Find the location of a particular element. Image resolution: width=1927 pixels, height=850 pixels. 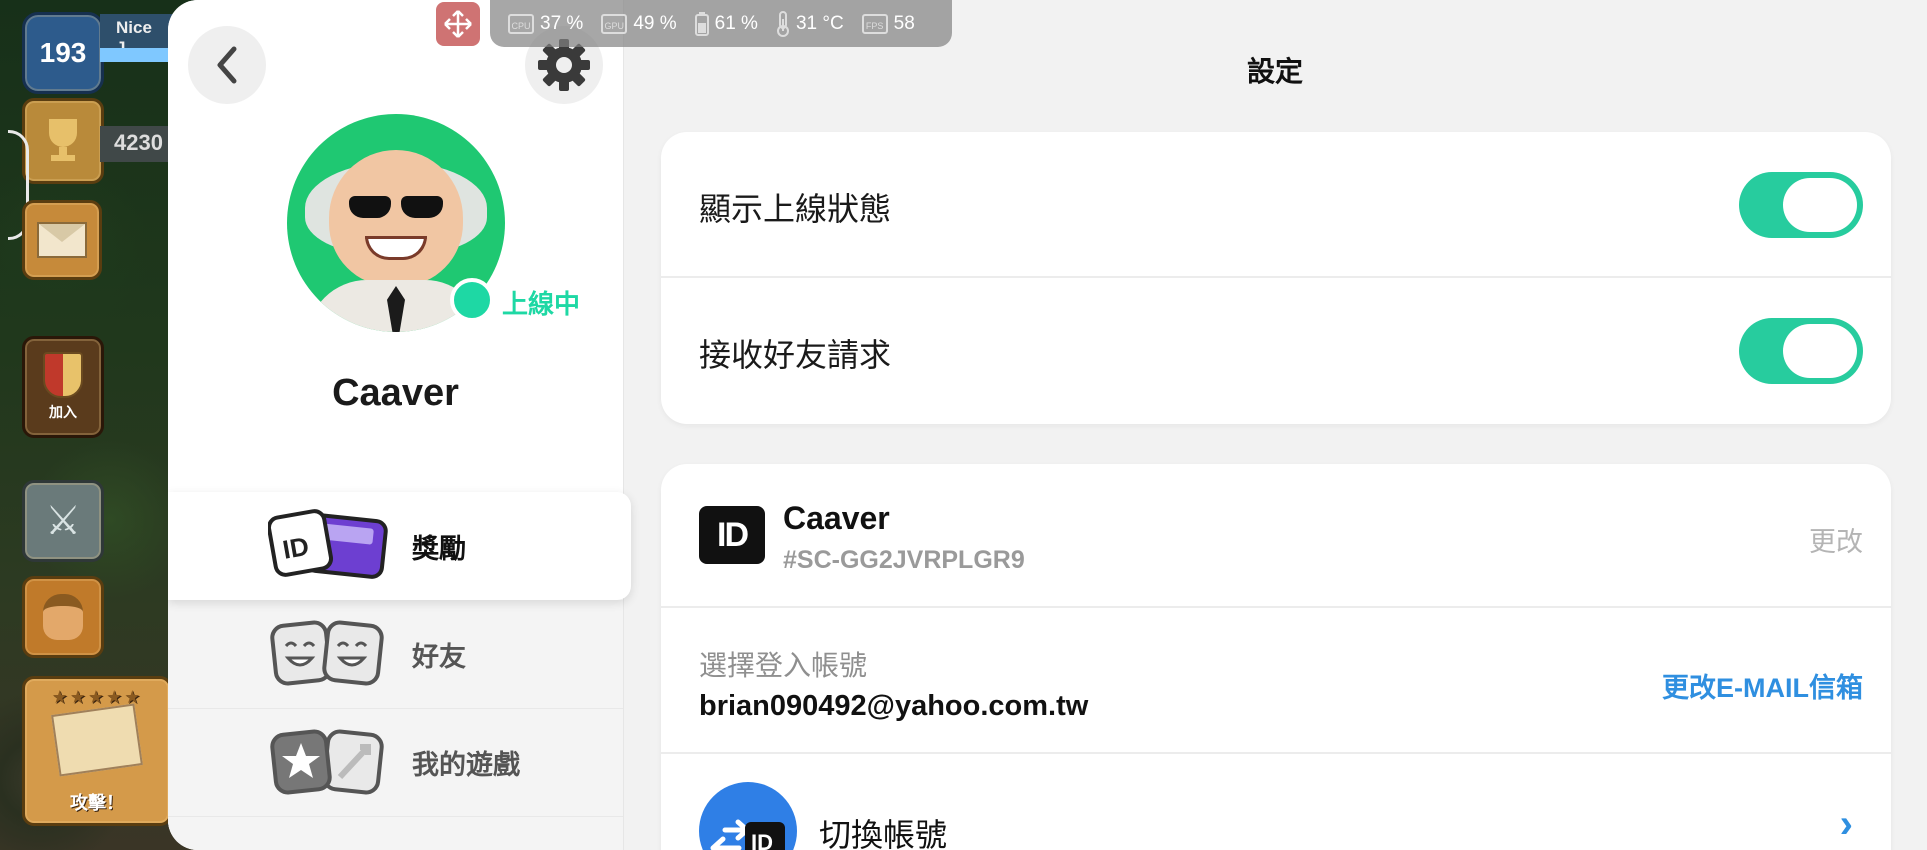

gpu-value: 49 % is located at coordinates (655, 23).